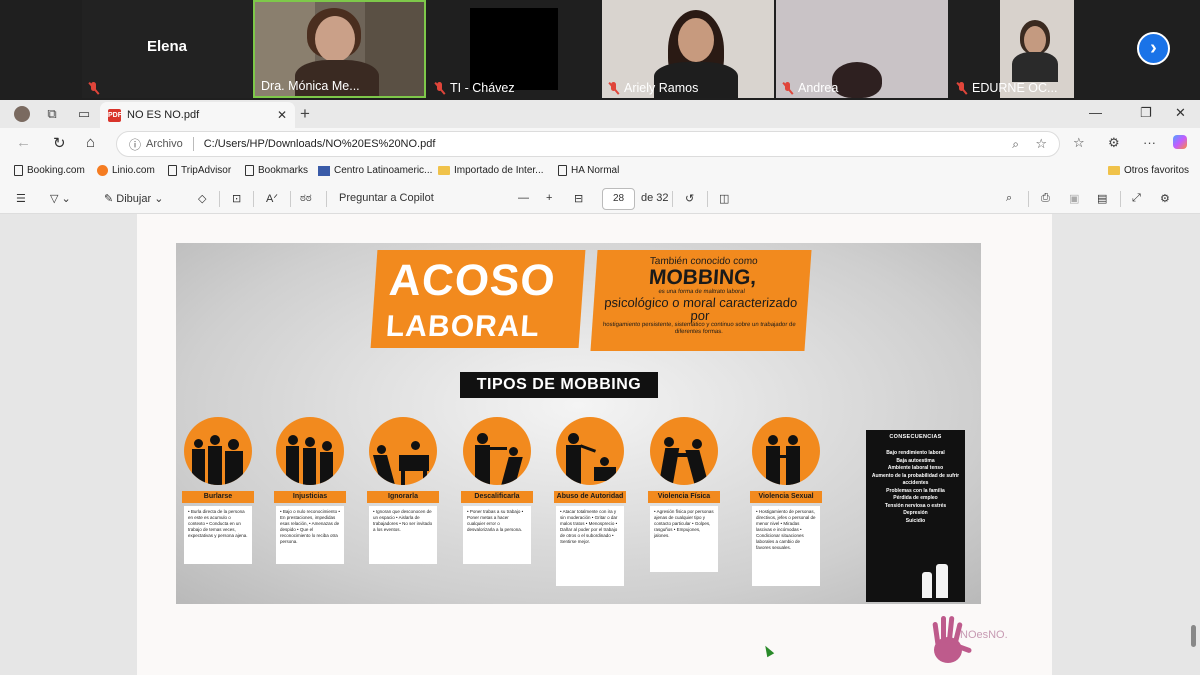 The width and height of the screenshot is (1200, 675). What do you see at coordinates (915, 520) in the screenshot?
I see `consequence-item: Suicidio` at bounding box center [915, 520].